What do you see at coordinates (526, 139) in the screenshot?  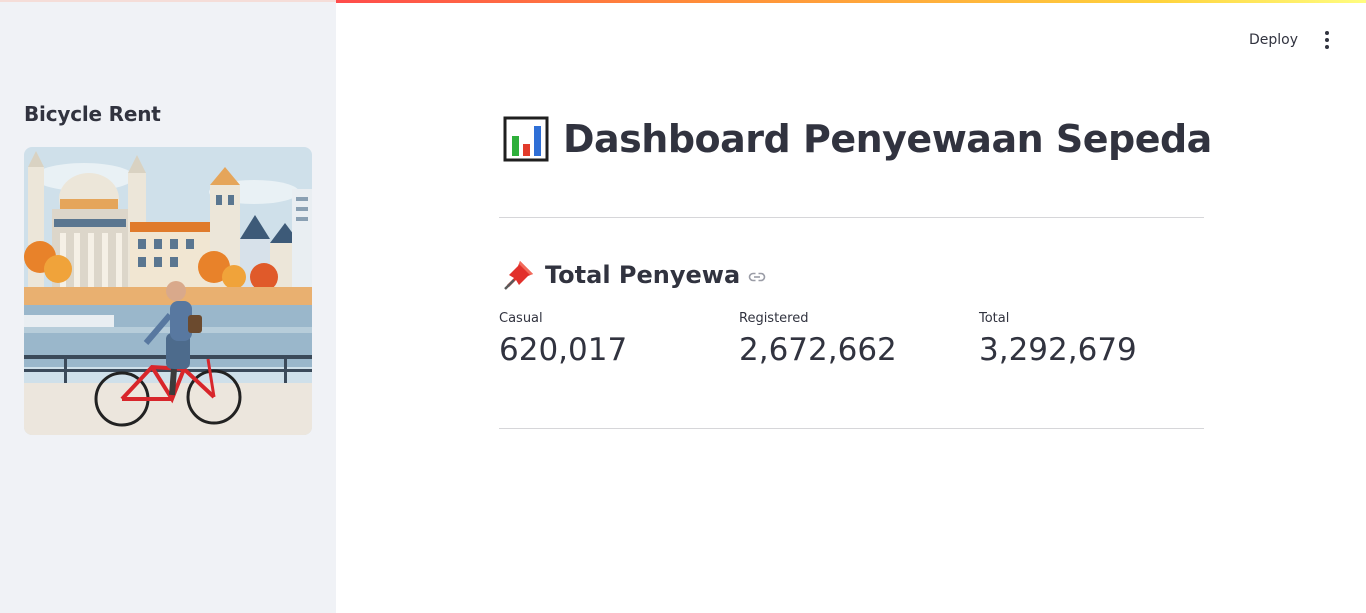 I see `bar-chart-icon` at bounding box center [526, 139].